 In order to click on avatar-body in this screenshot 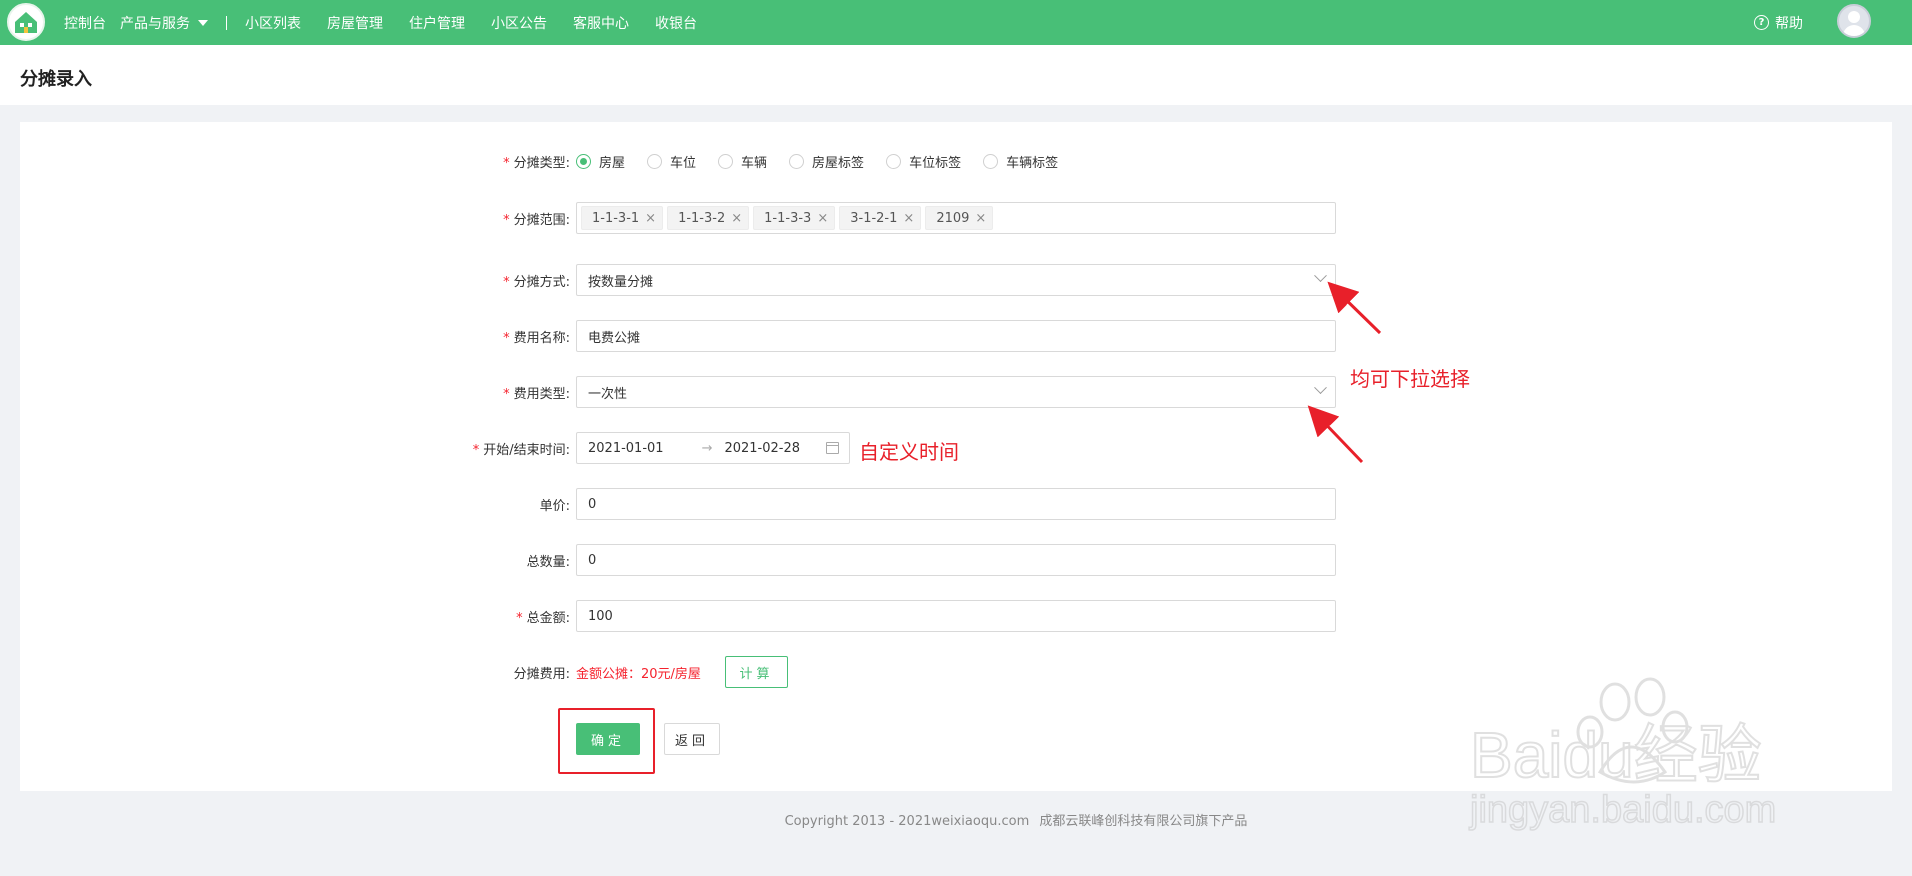, I will do `click(1854, 30)`.